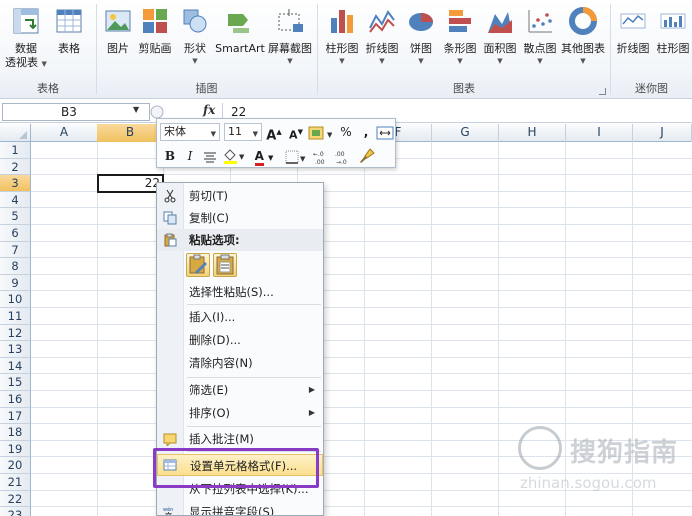  Describe the element at coordinates (15, 299) in the screenshot. I see `row-header-10: 10` at that location.